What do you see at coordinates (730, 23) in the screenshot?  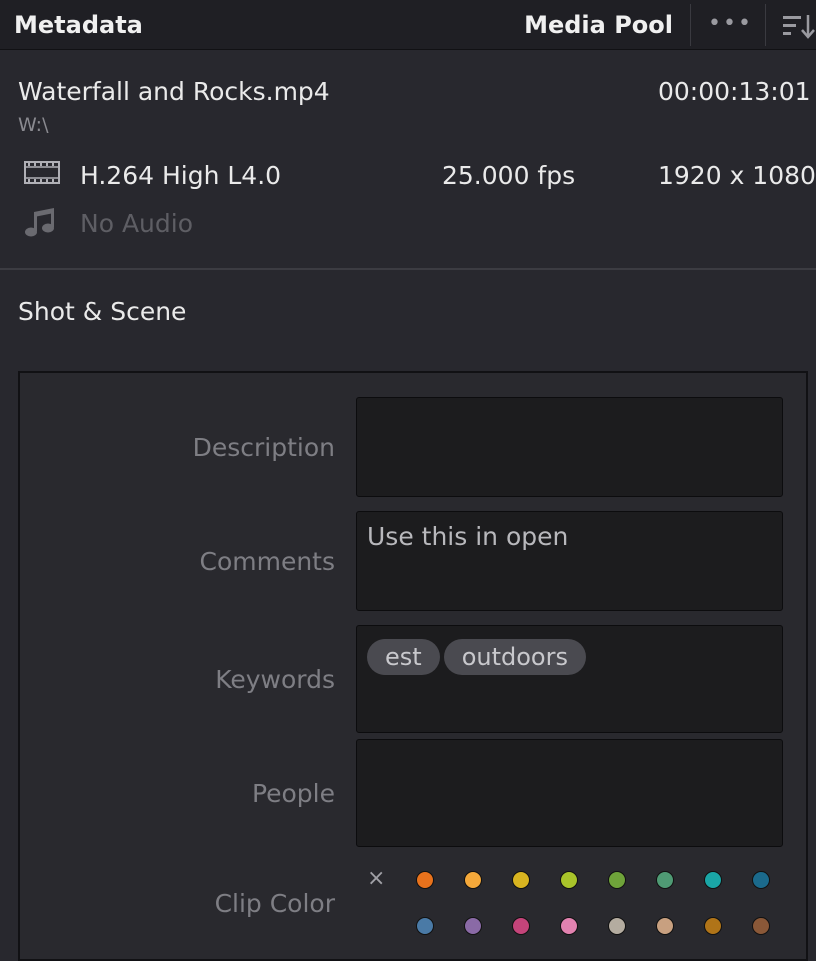 I see `more-options-button: •••` at bounding box center [730, 23].